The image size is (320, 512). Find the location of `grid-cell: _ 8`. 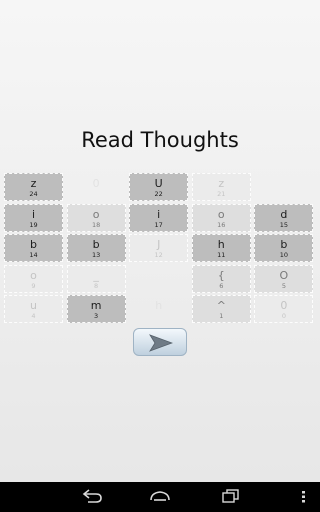

grid-cell: _ 8 is located at coordinates (96, 278).